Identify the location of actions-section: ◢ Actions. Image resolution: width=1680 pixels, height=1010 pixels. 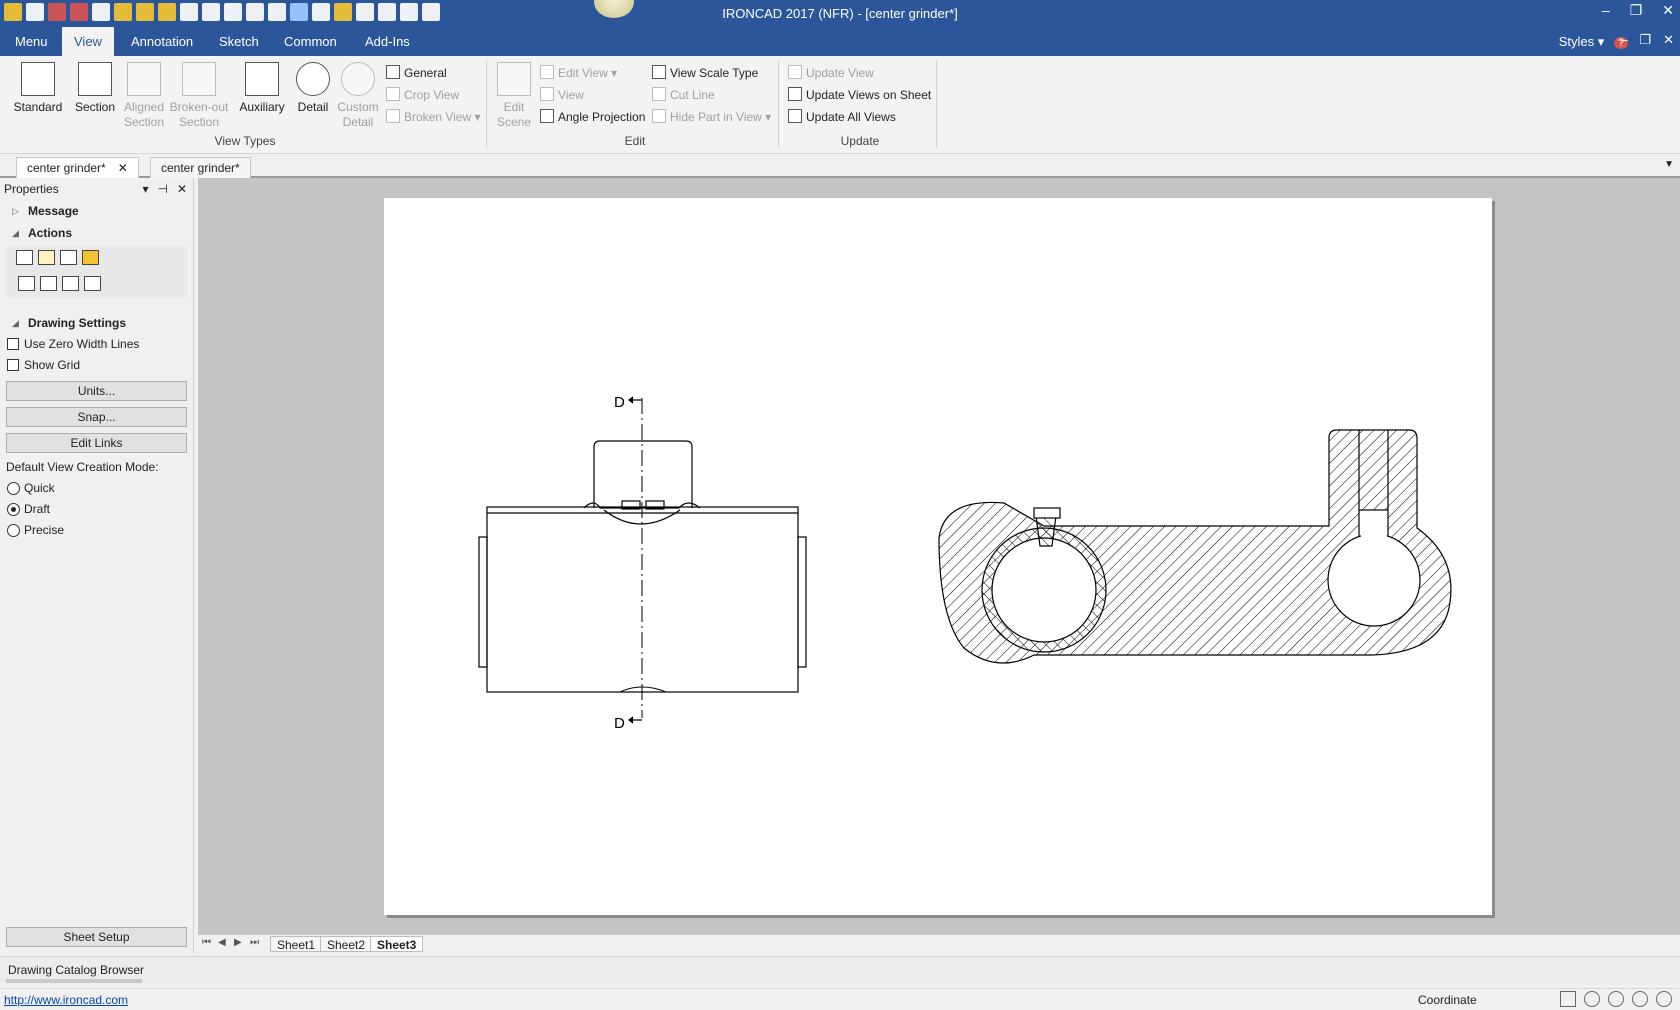
(96, 233).